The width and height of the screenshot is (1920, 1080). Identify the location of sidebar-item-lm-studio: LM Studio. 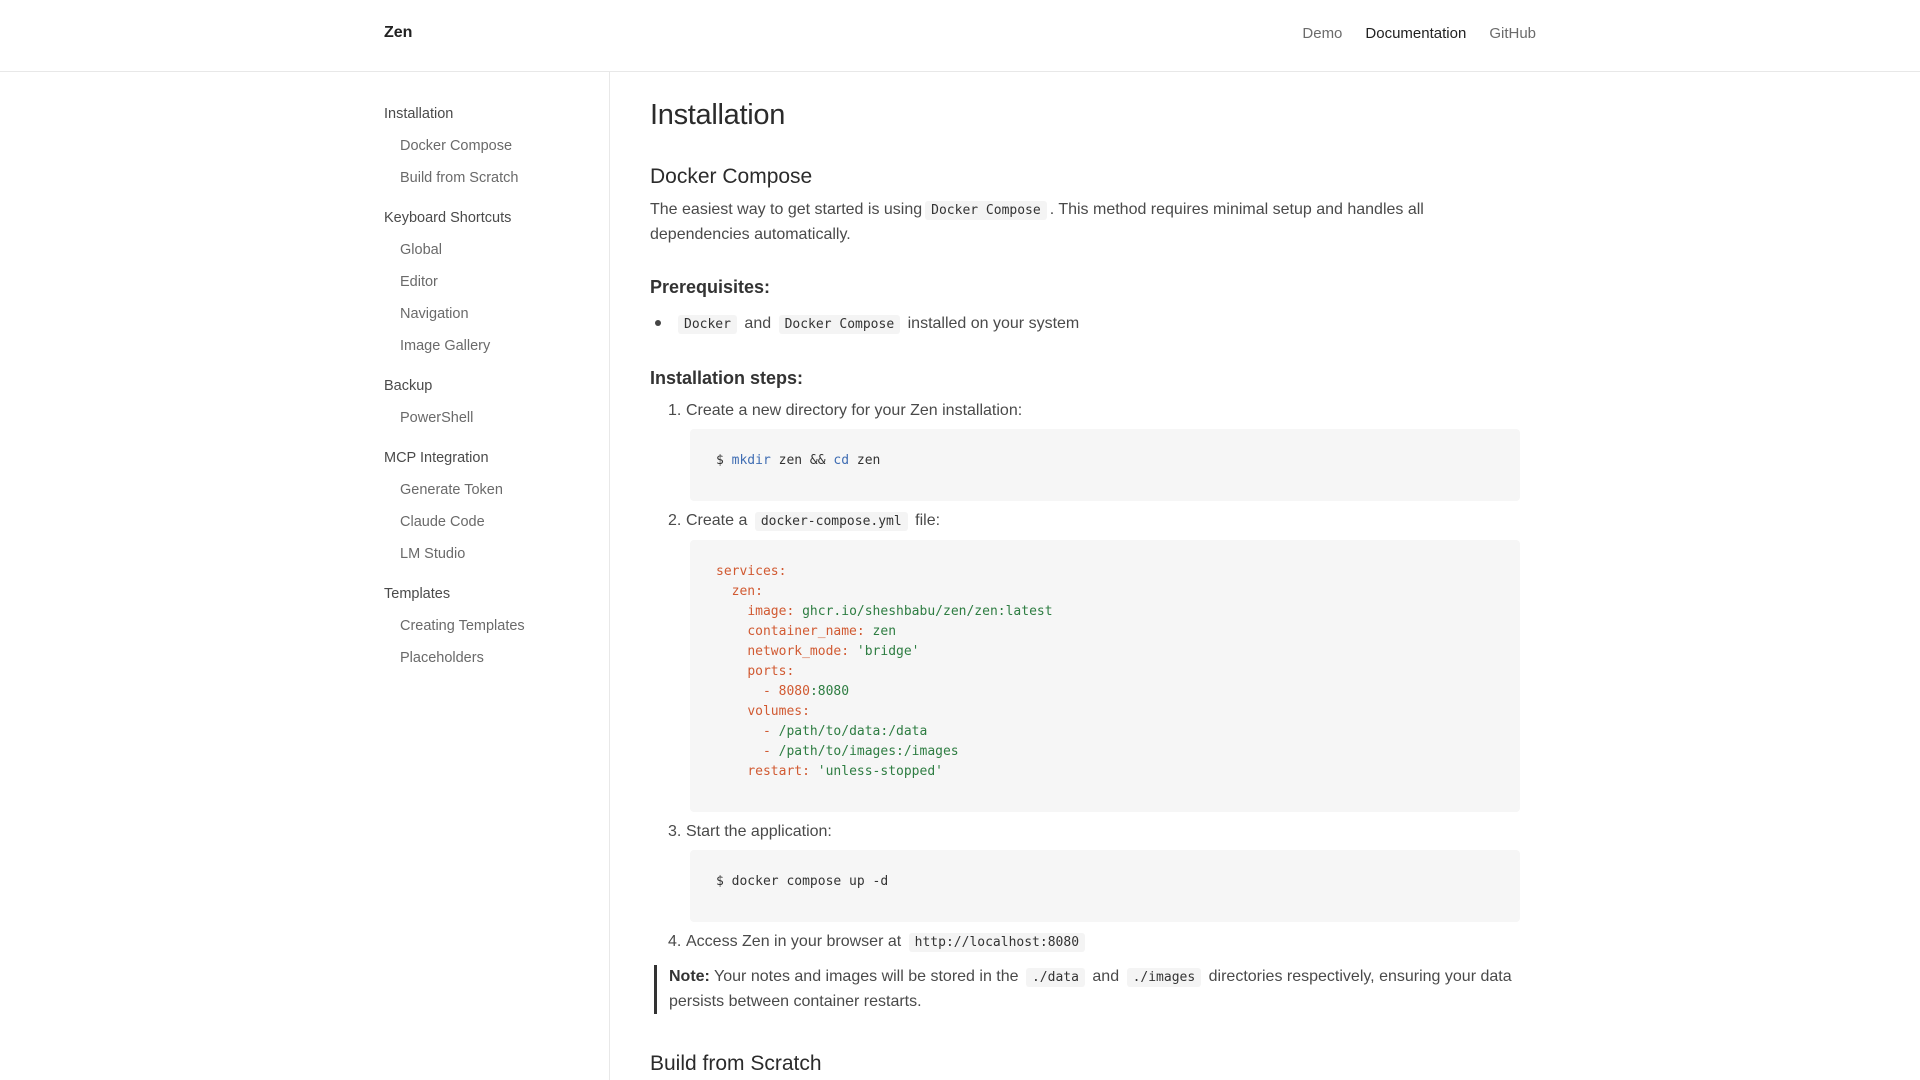
(494, 558).